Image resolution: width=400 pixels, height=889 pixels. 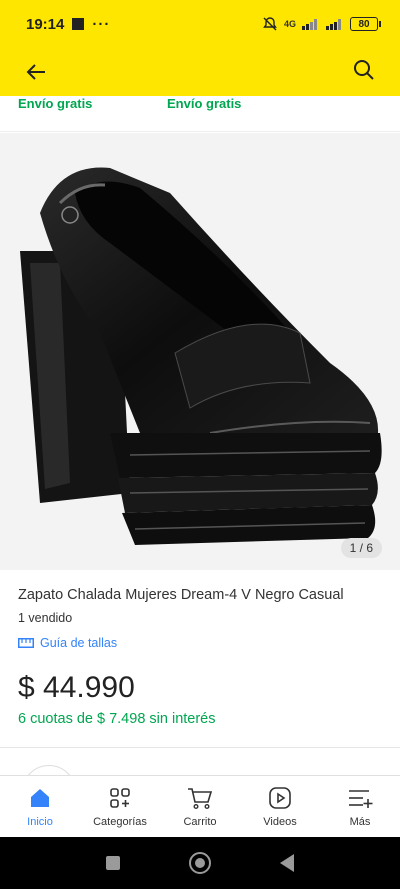 What do you see at coordinates (289, 24) in the screenshot?
I see `network-type: 4G` at bounding box center [289, 24].